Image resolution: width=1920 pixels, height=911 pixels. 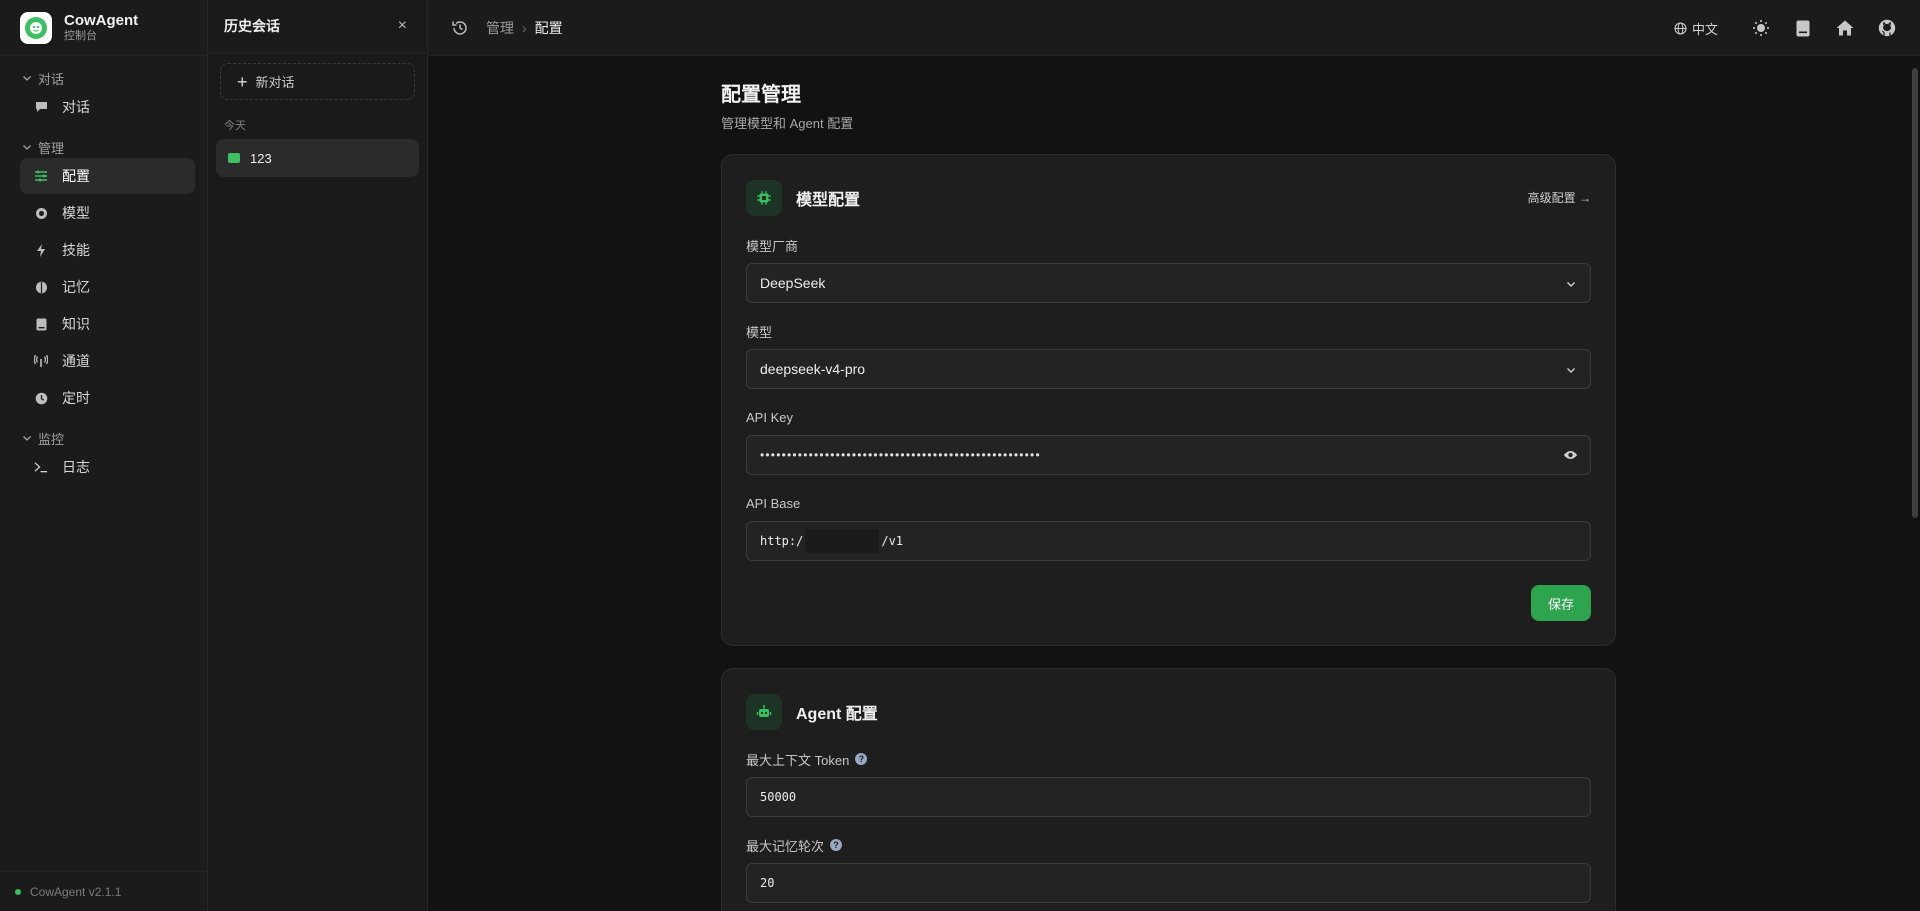 I want to click on nav-group-chat: 对话 对话, so click(x=103, y=96).